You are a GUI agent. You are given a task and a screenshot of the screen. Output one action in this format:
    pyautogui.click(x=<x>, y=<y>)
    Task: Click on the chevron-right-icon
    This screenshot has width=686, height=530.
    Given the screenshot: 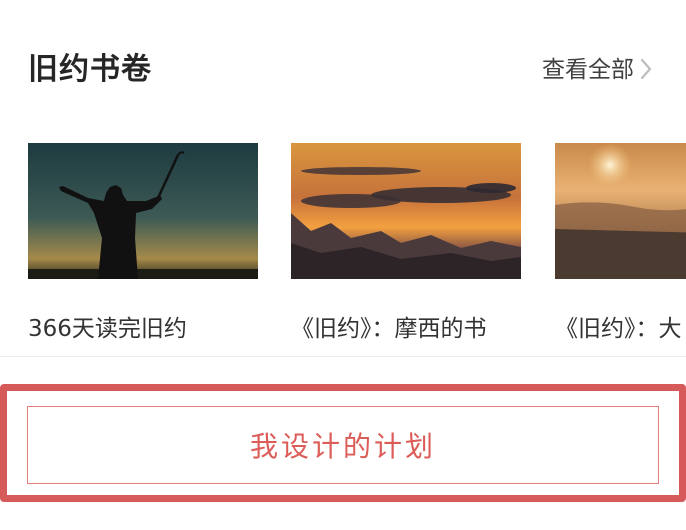 What is the action you would take?
    pyautogui.click(x=646, y=72)
    